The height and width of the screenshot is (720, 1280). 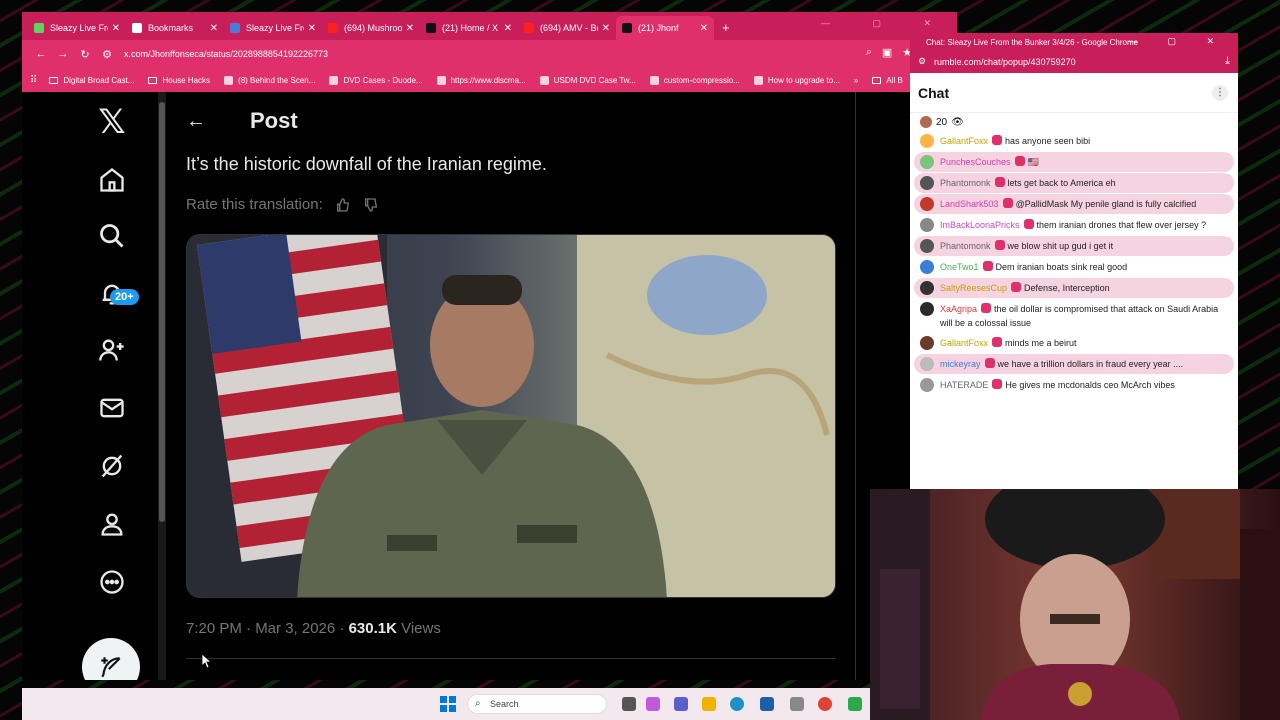 What do you see at coordinates (959, 267) in the screenshot?
I see `chat-username: OneTwo1` at bounding box center [959, 267].